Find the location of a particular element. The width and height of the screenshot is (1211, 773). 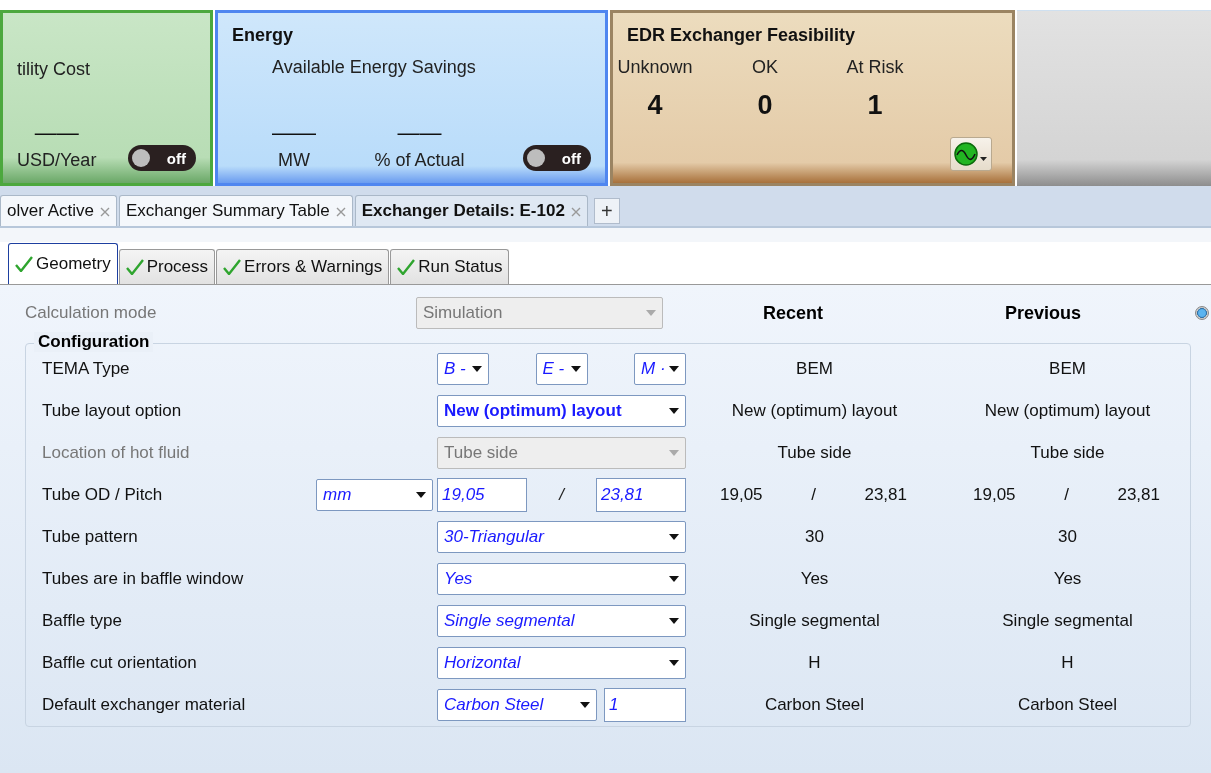

dropdown-field: Horizontal is located at coordinates (561, 663).